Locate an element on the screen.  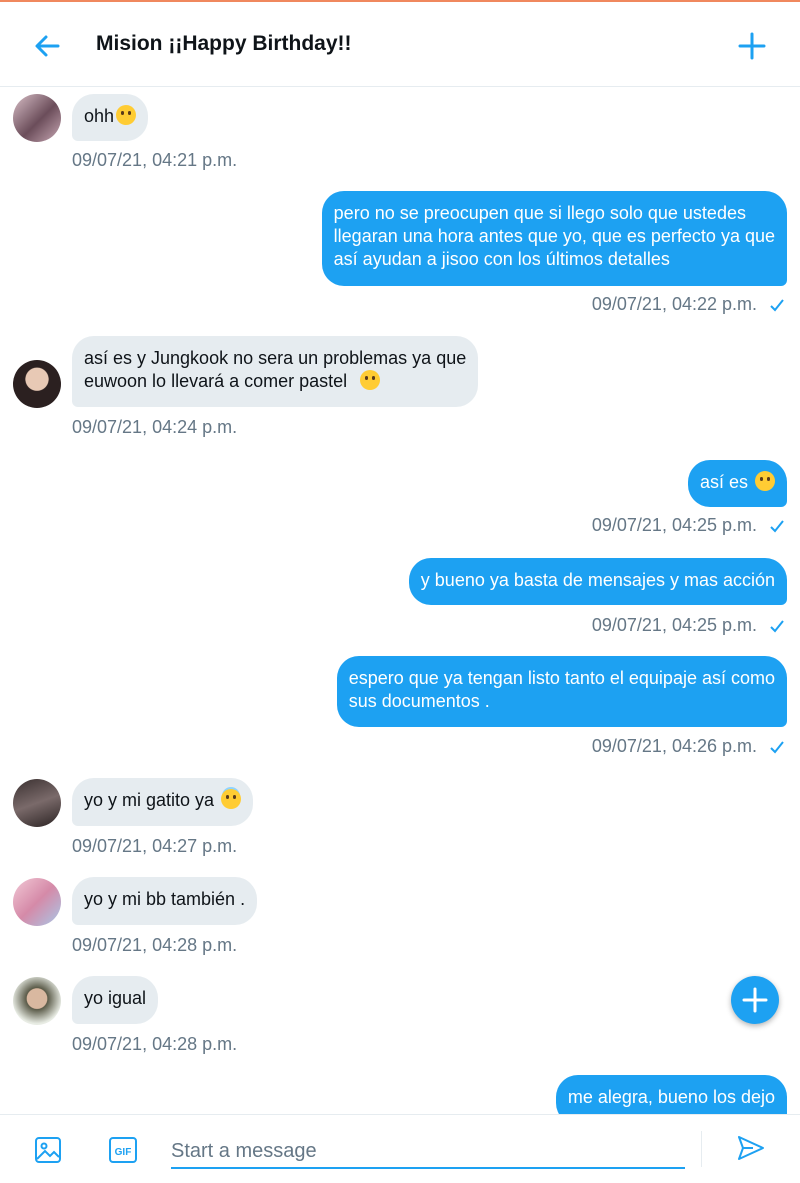
back-button is located at coordinates (48, 46).